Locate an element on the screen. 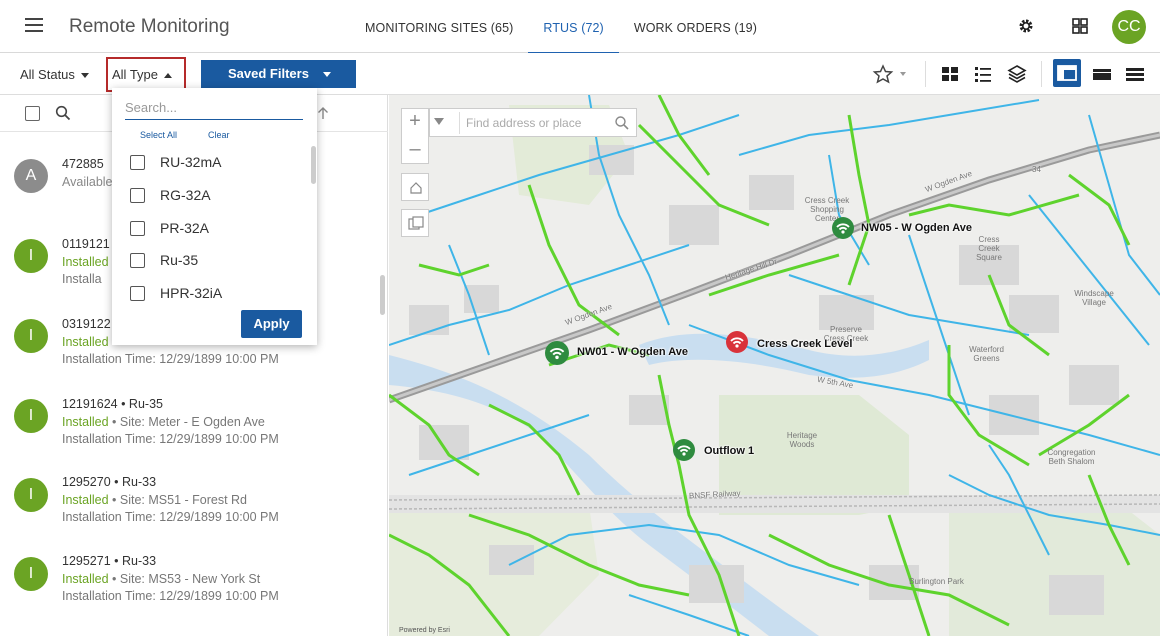 The height and width of the screenshot is (636, 1160). option-label: RU-32mA is located at coordinates (191, 162).